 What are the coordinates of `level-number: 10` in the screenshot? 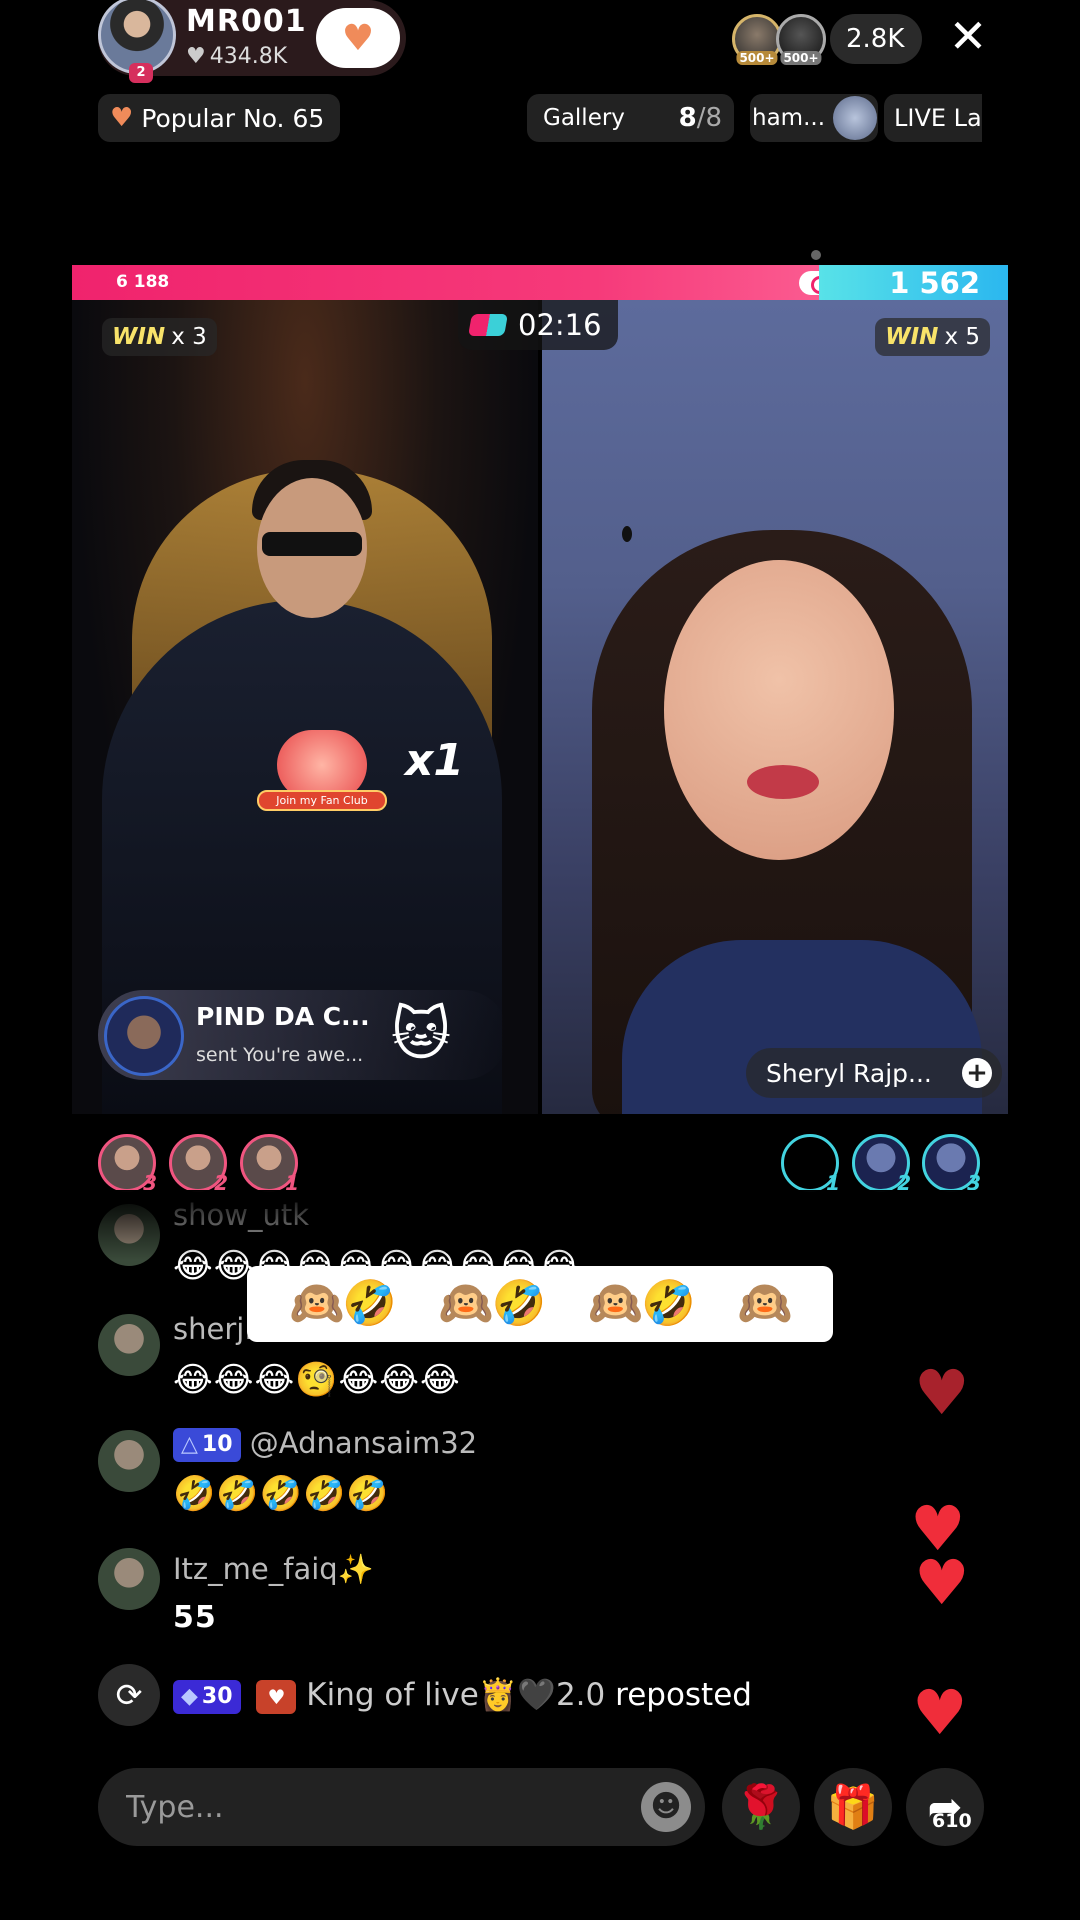 It's located at (217, 1444).